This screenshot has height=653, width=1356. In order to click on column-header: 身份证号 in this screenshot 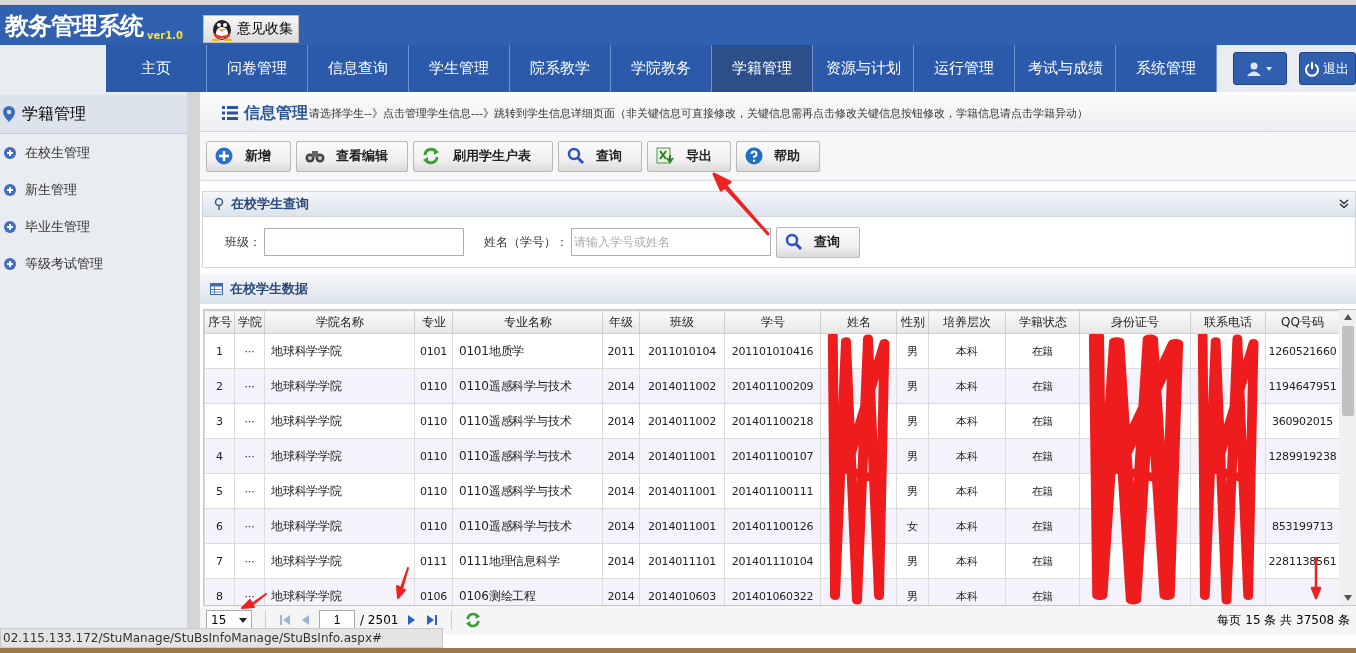, I will do `click(1135, 322)`.